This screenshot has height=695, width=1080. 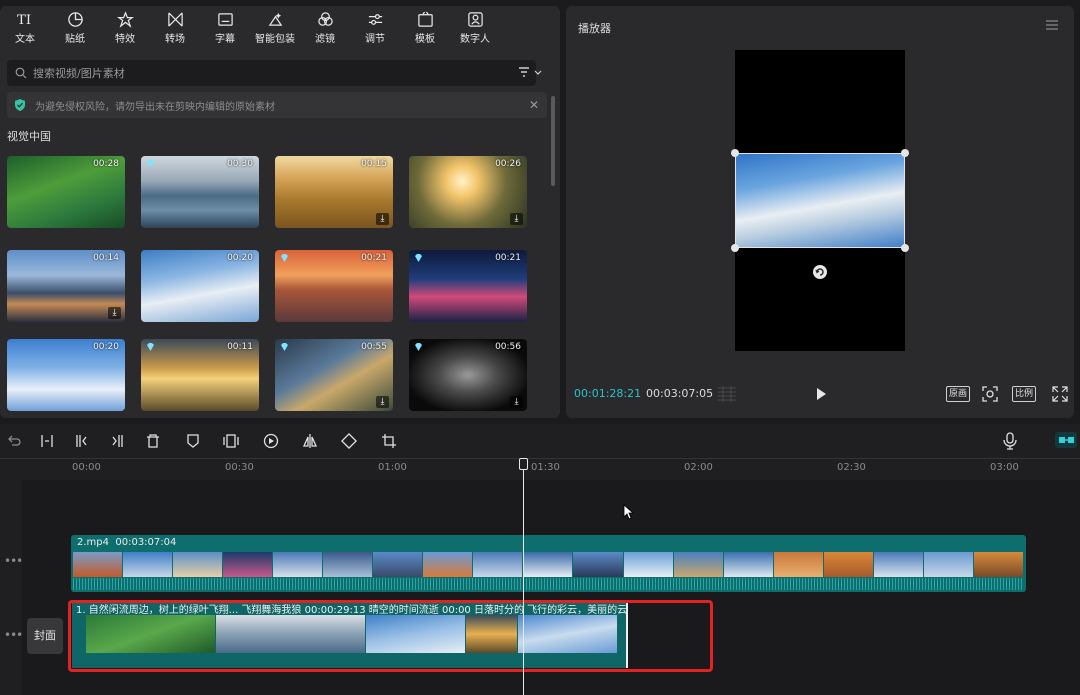 I want to click on media-thumb: 00:26 ⤓, so click(x=468, y=192).